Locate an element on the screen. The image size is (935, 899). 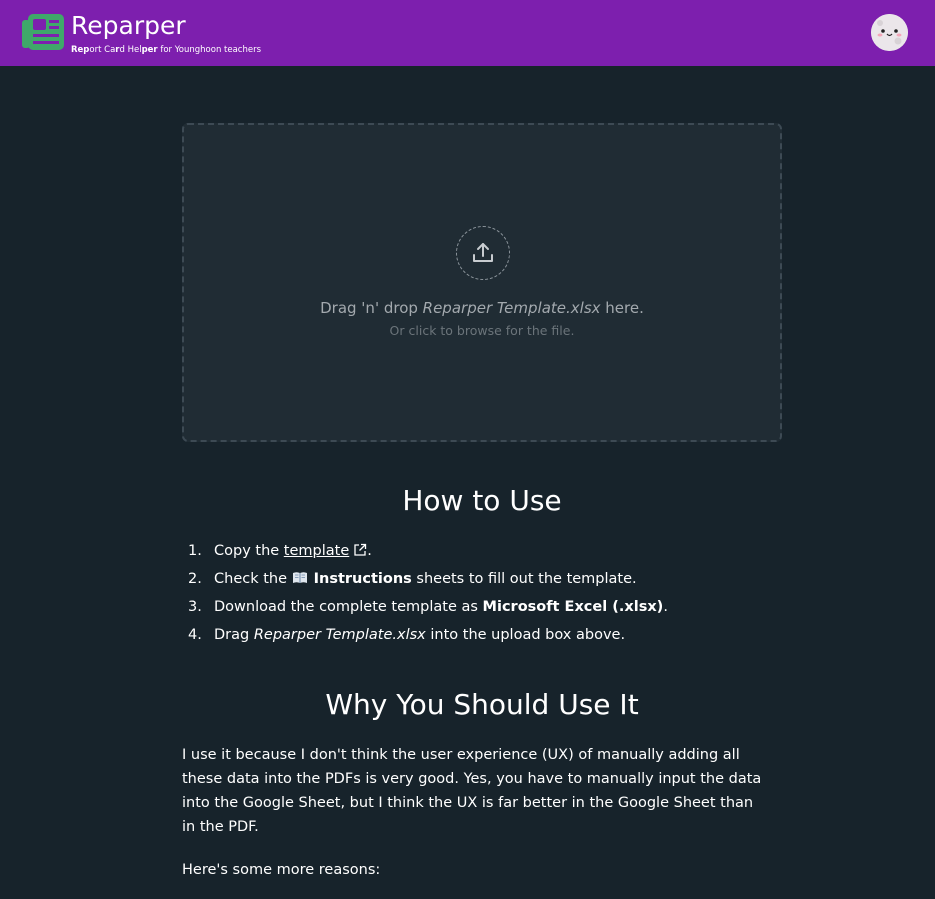
brand-title: Reparper is located at coordinates (128, 26).